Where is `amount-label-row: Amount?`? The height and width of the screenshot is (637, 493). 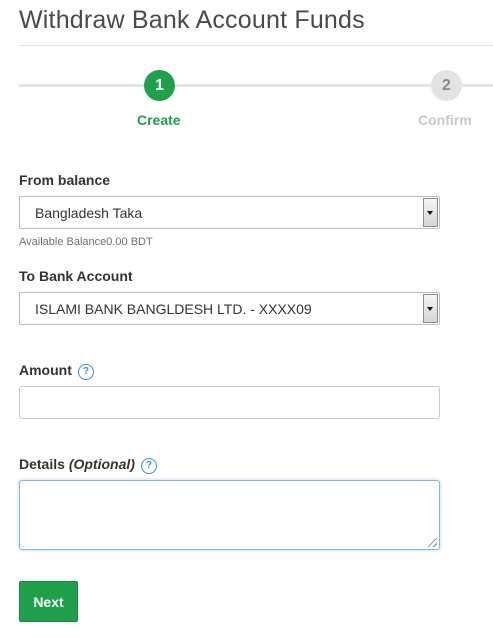 amount-label-row: Amount? is located at coordinates (56, 371).